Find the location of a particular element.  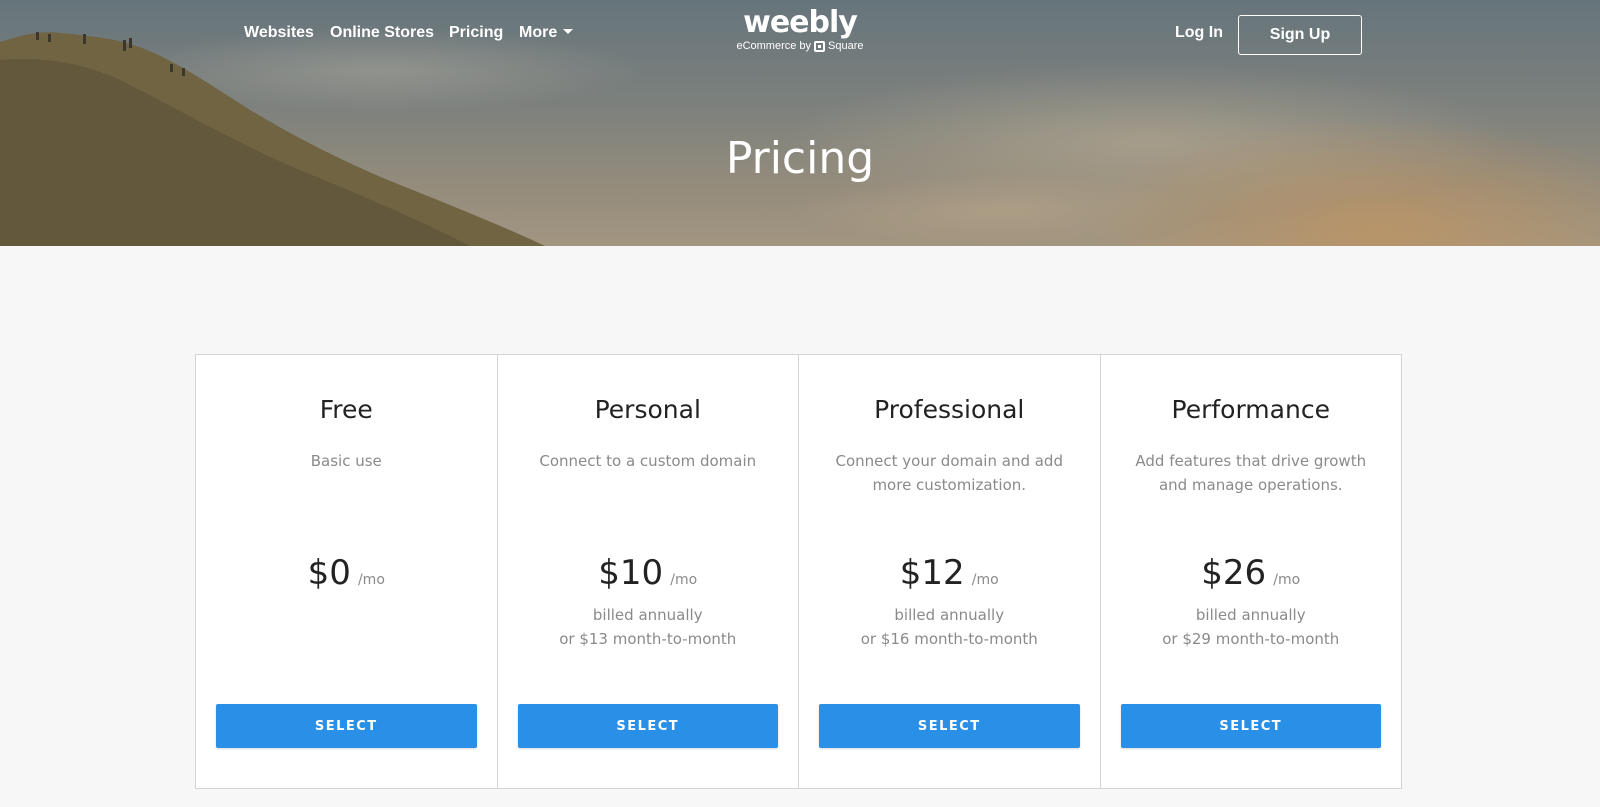

select-performance-button: SELECT is located at coordinates (1250, 726).